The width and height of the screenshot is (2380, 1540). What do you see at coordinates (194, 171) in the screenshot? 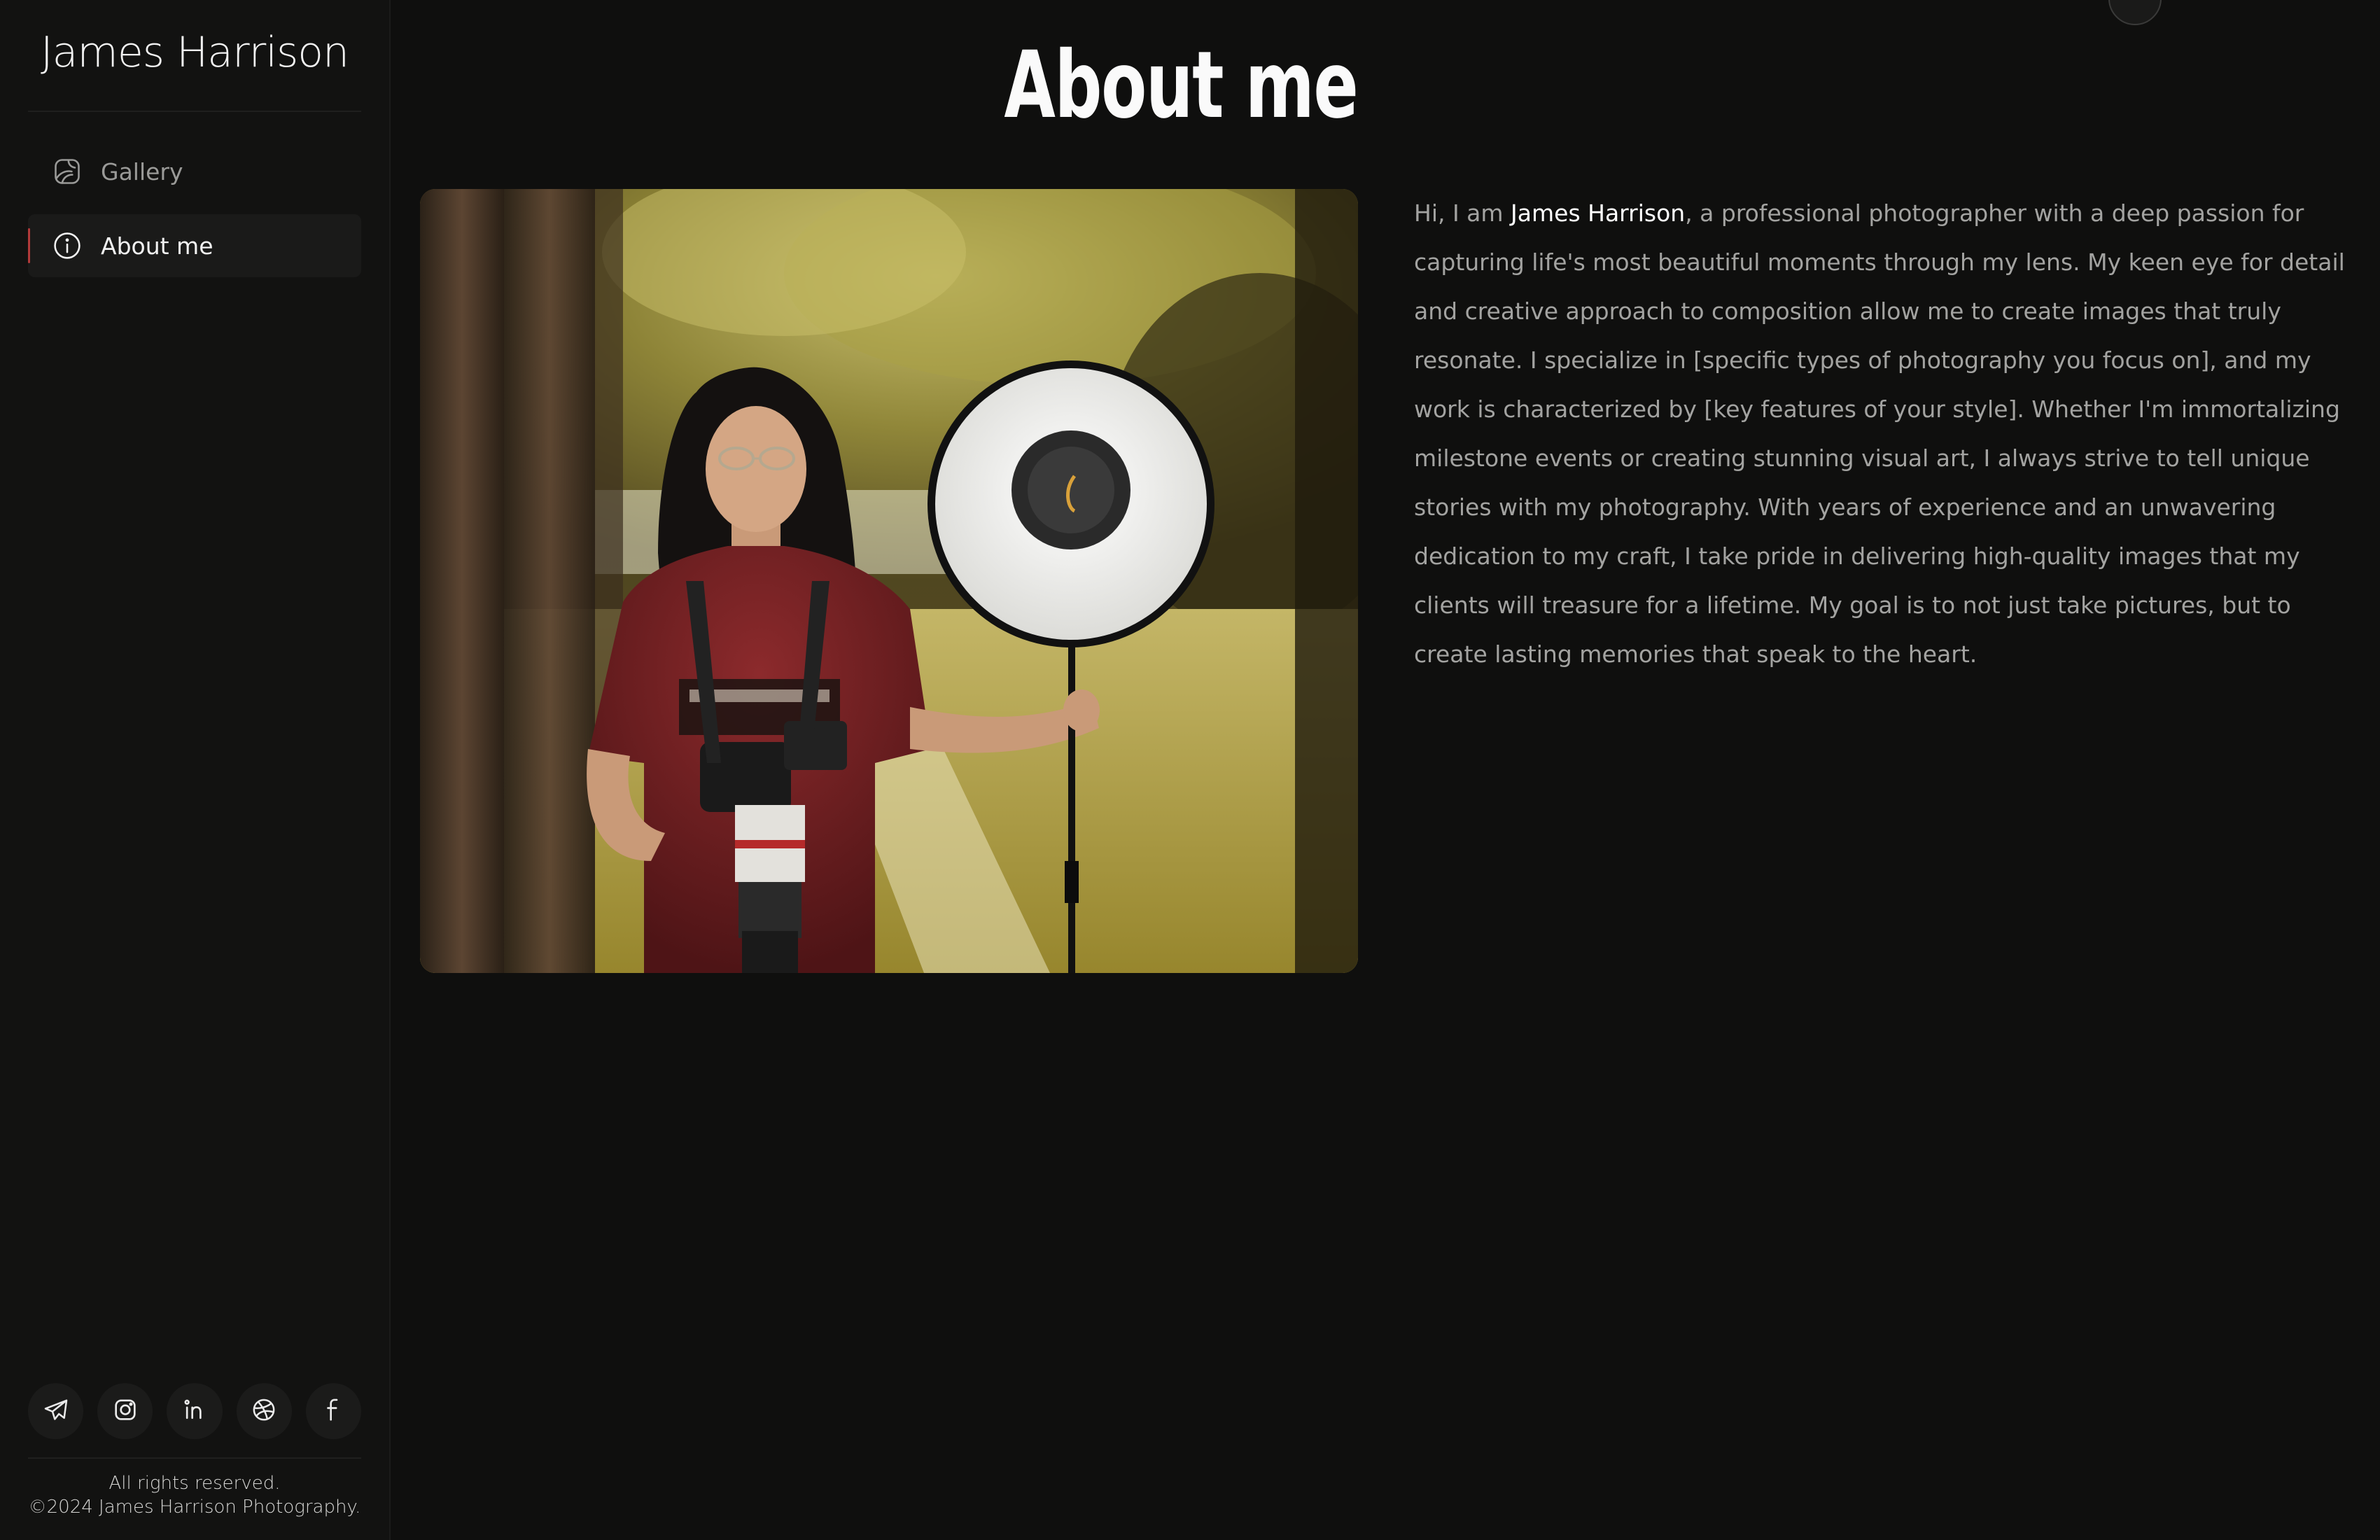
I see `sidebar-item-gallery: Gallery` at bounding box center [194, 171].